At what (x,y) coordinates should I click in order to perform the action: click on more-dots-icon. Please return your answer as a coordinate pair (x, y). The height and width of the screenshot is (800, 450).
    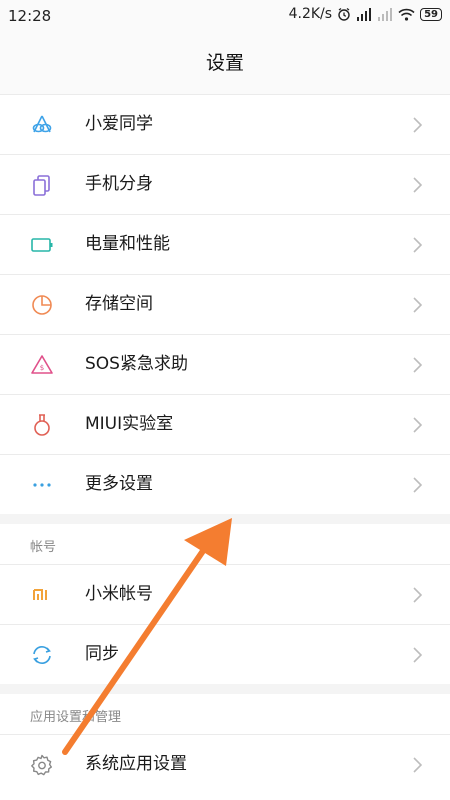
    Looking at the image, I should click on (42, 485).